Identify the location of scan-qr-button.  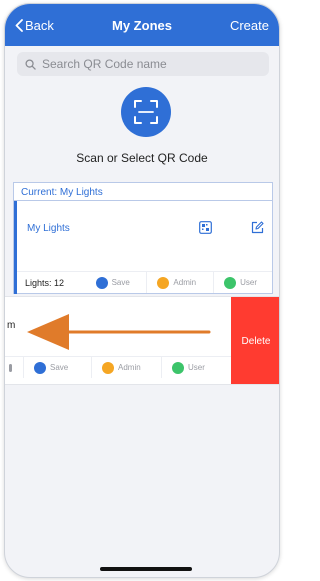
(146, 112).